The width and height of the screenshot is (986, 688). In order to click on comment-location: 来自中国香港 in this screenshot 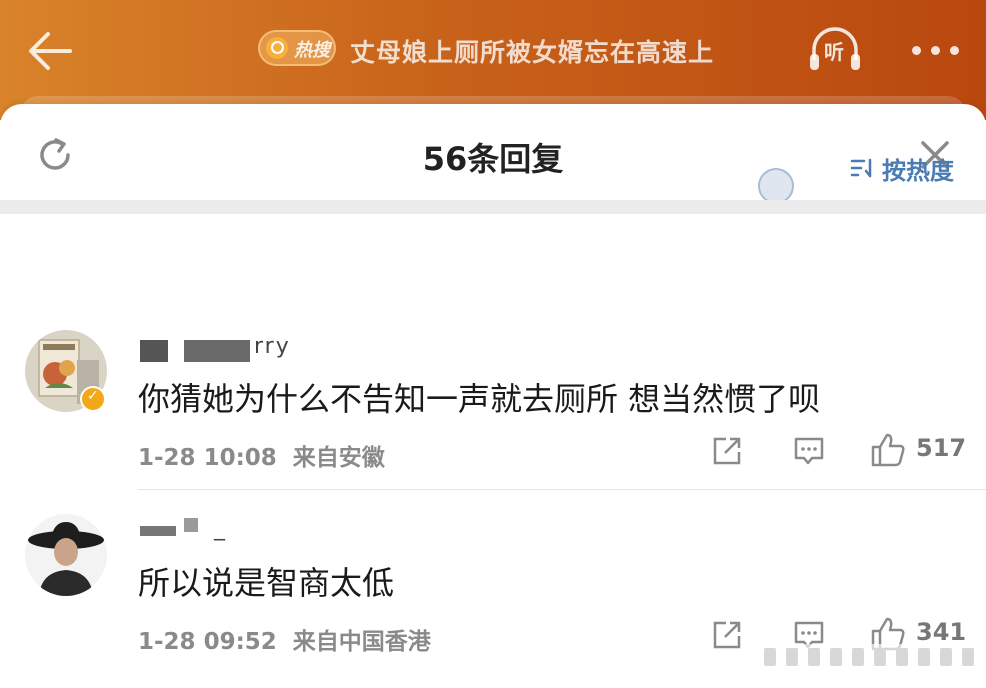, I will do `click(361, 642)`.